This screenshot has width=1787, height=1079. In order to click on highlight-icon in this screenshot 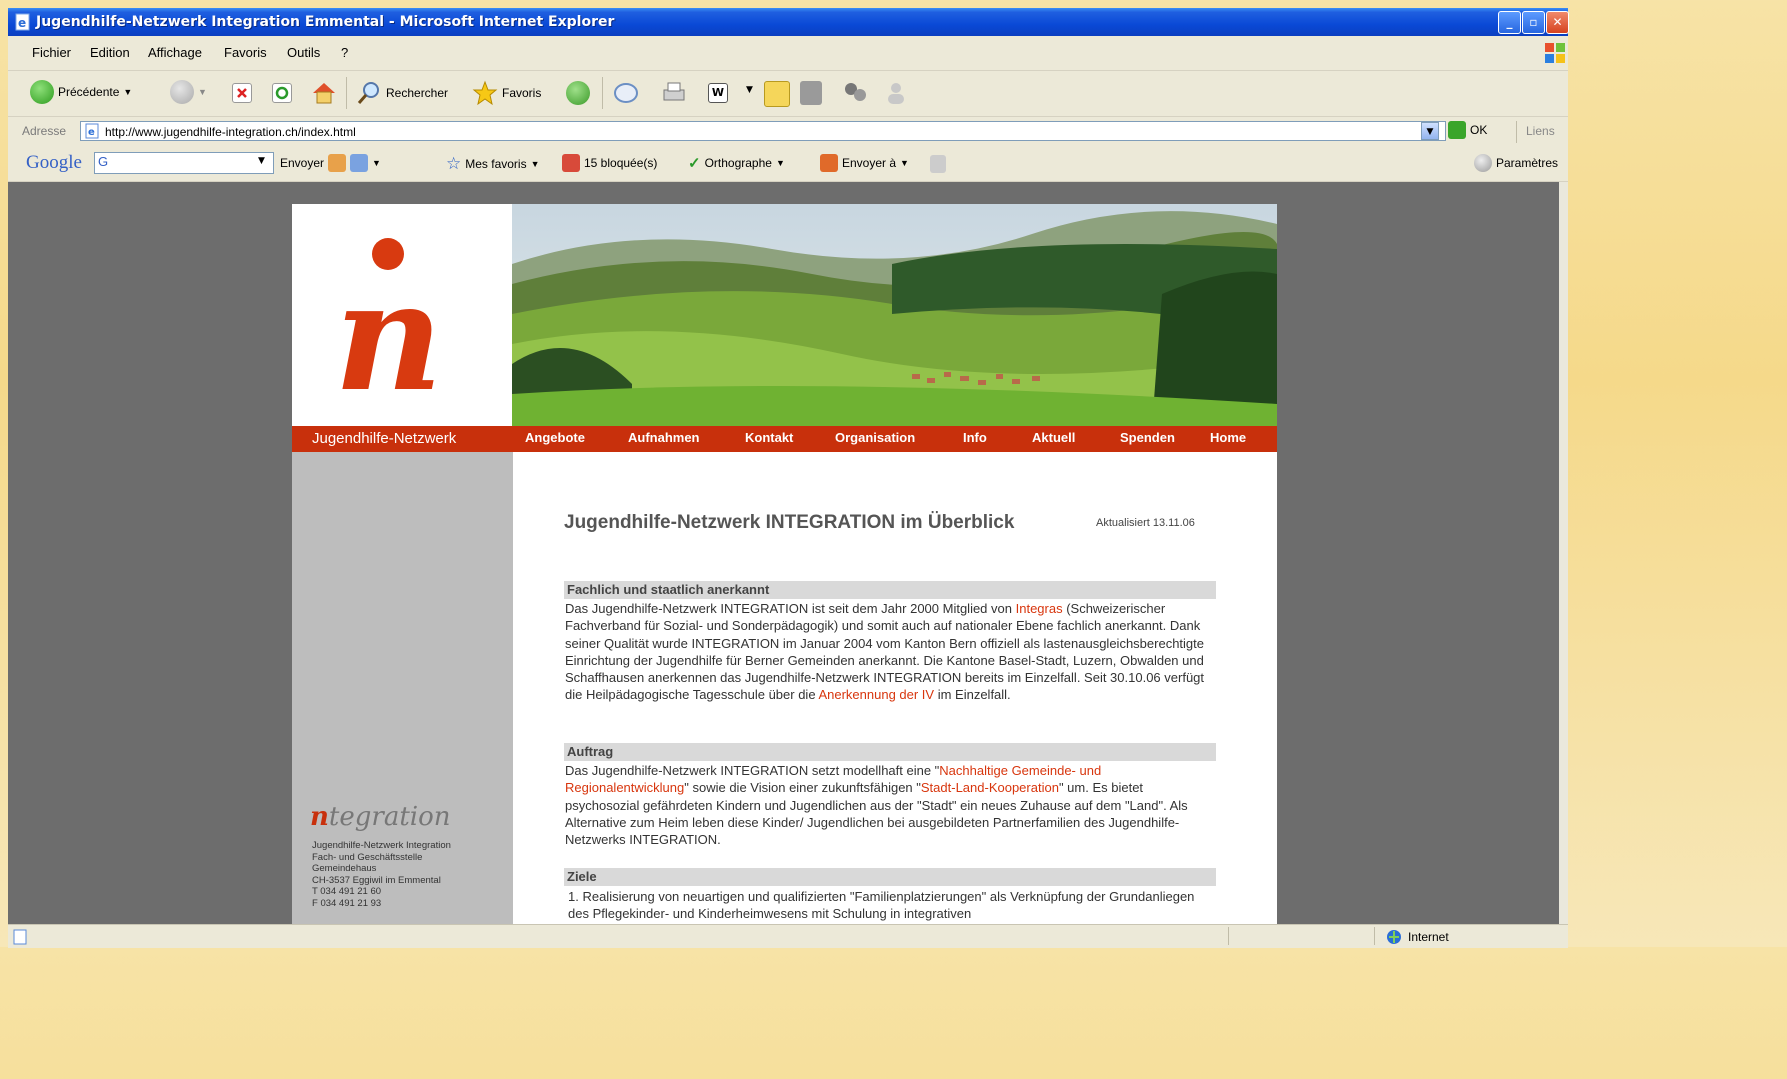, I will do `click(938, 164)`.